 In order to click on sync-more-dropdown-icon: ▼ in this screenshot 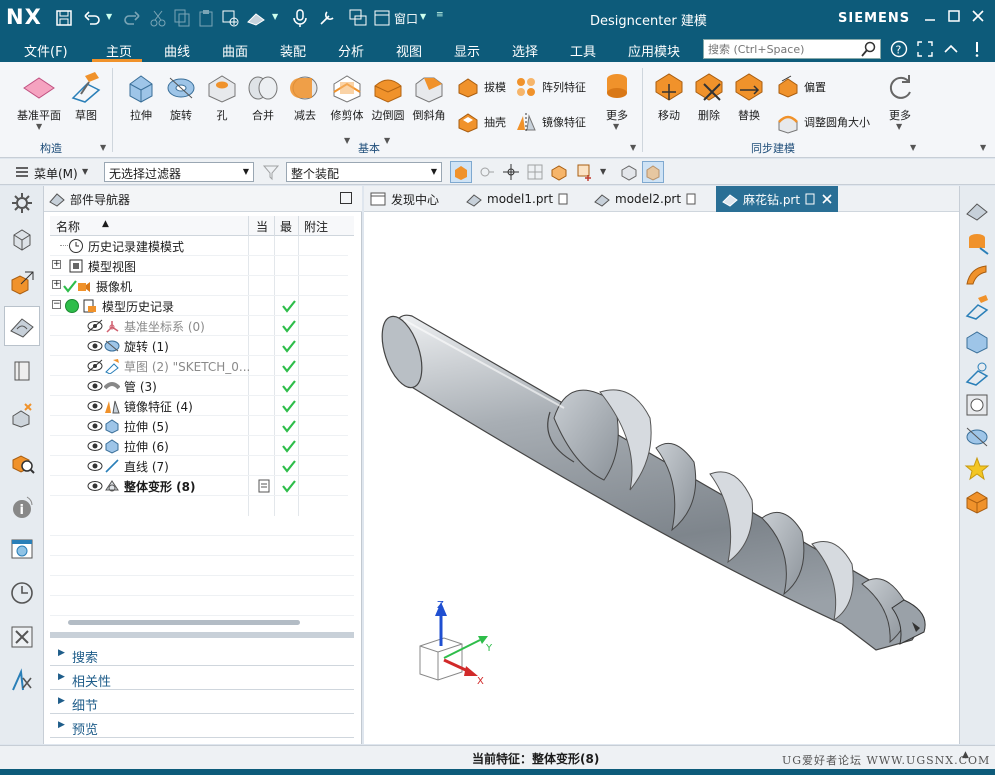, I will do `click(899, 126)`.